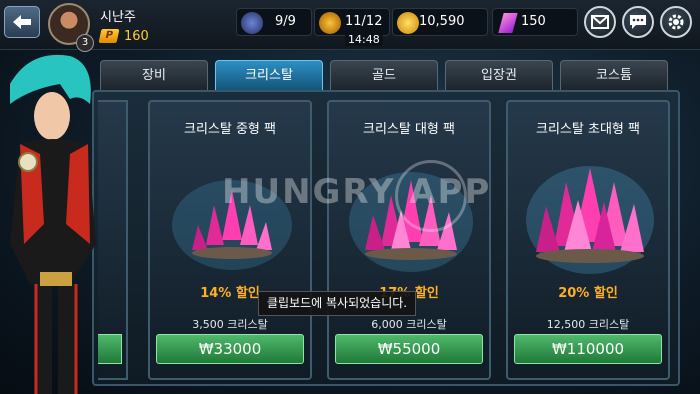  What do you see at coordinates (252, 23) in the screenshot?
I see `energy-icon` at bounding box center [252, 23].